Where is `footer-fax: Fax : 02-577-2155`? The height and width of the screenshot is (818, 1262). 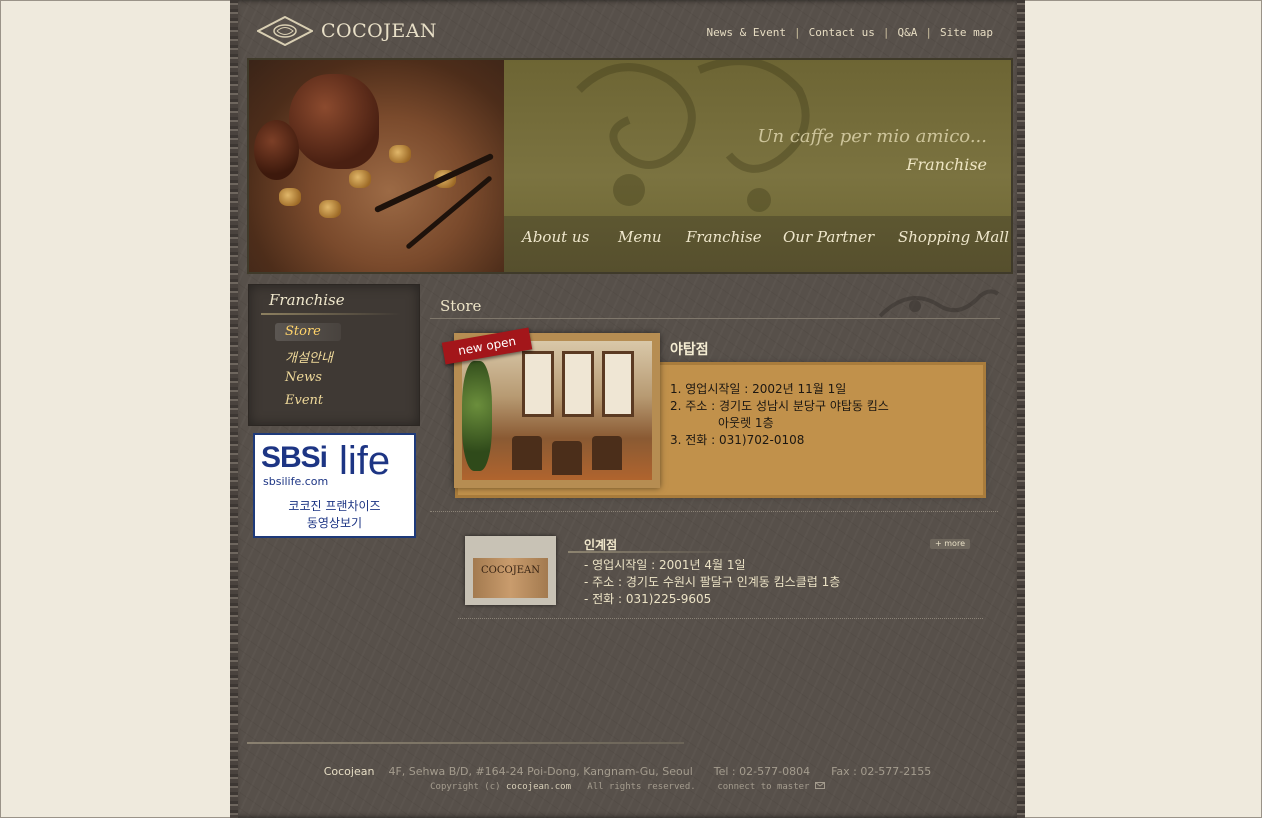 footer-fax: Fax : 02-577-2155 is located at coordinates (881, 771).